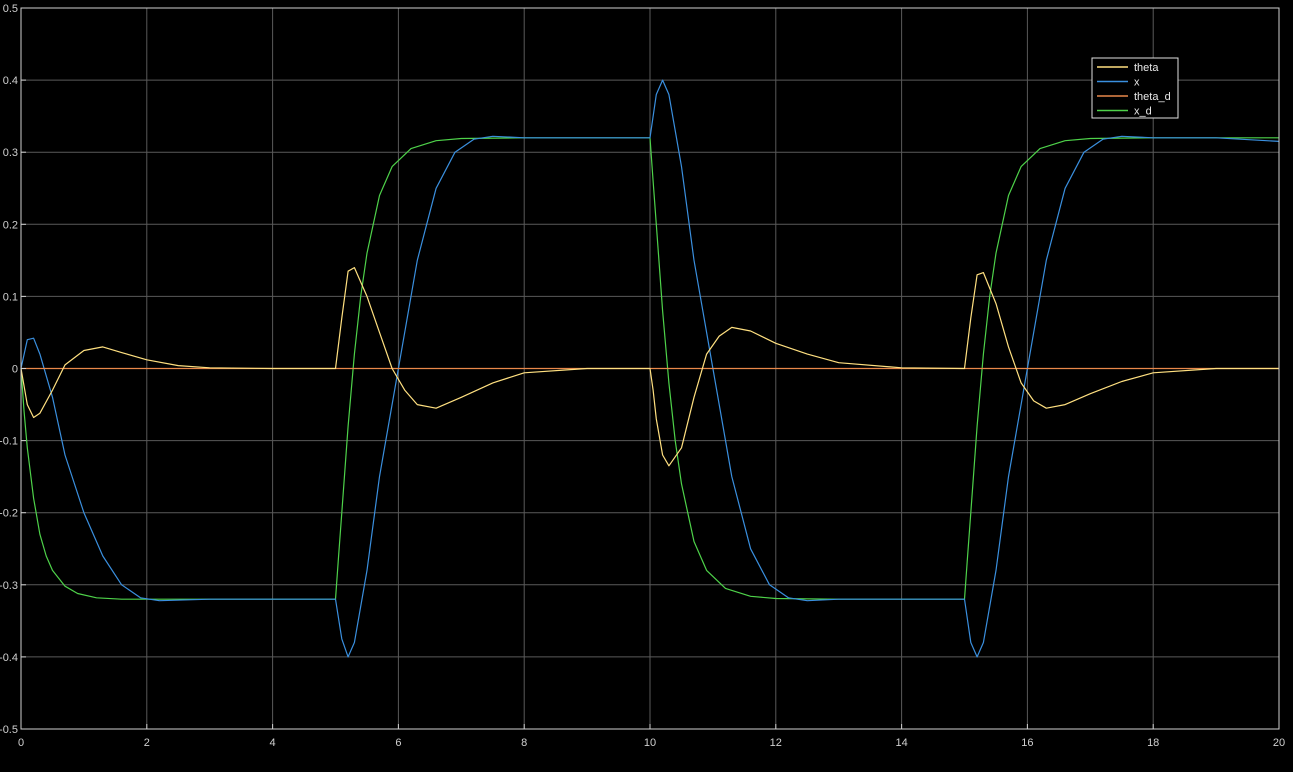  What do you see at coordinates (9, 658) in the screenshot?
I see `y-tick-label: -0.4` at bounding box center [9, 658].